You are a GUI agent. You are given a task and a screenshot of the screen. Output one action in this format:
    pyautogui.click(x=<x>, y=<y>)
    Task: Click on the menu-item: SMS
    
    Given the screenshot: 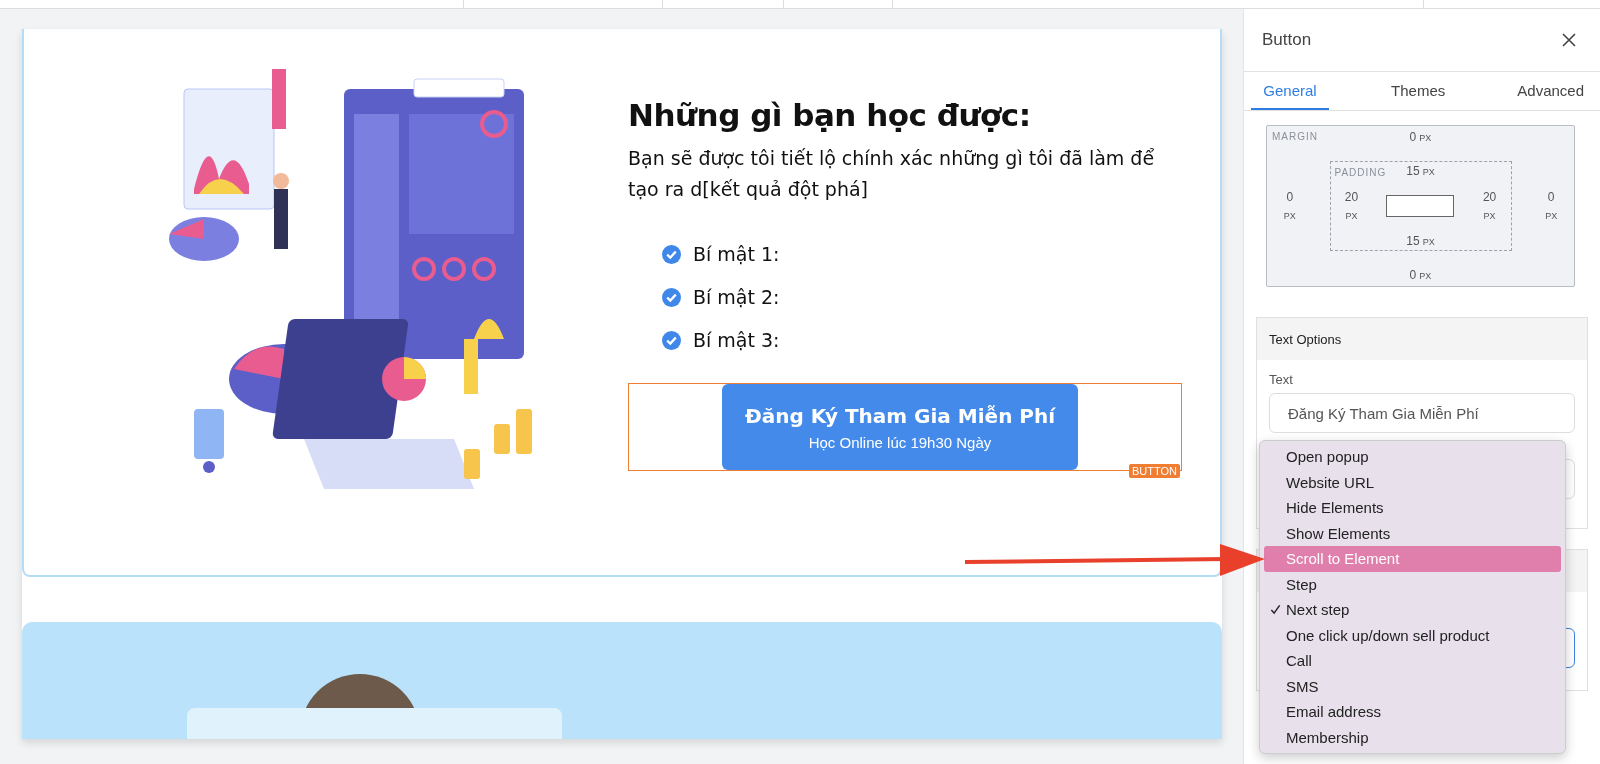 What is the action you would take?
    pyautogui.click(x=1412, y=686)
    